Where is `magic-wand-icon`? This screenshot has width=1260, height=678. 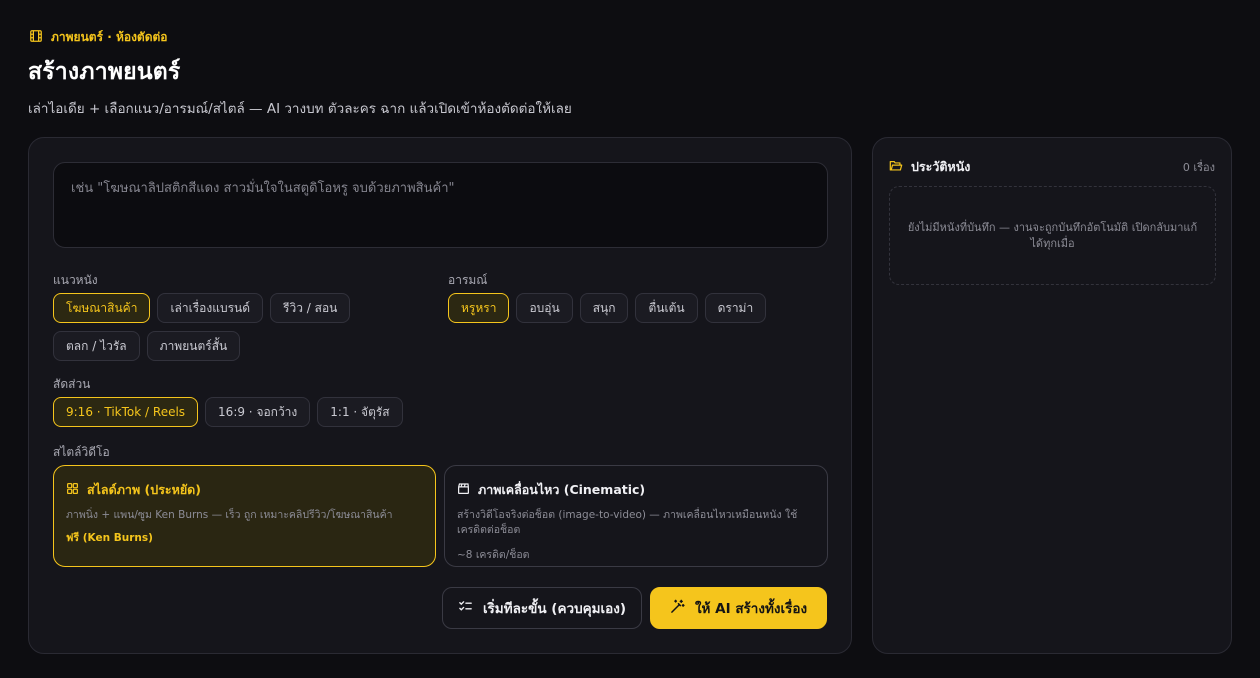
magic-wand-icon is located at coordinates (677, 608).